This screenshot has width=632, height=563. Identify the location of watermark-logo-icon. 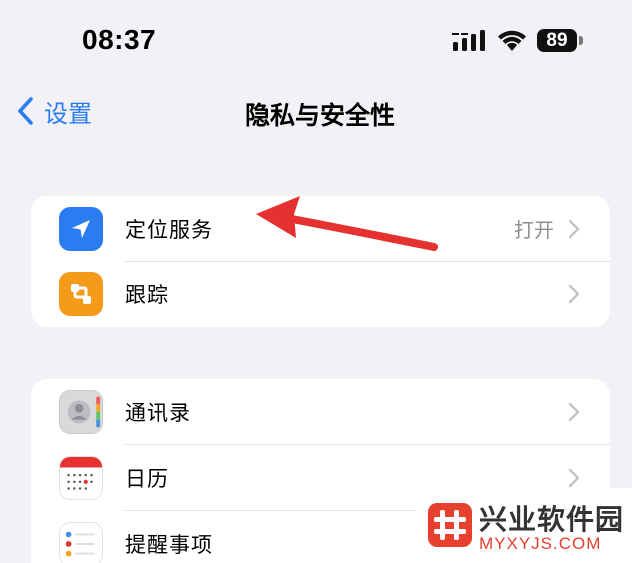
(450, 525).